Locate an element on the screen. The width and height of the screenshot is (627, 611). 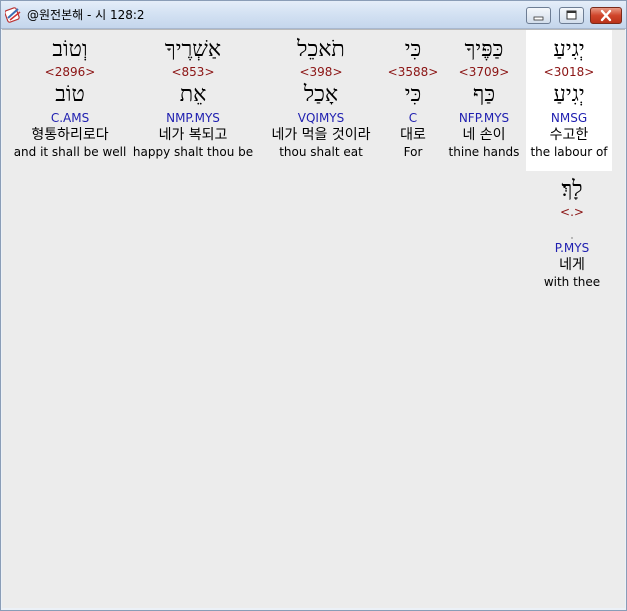
lemma: טוֹב is located at coordinates (70, 94).